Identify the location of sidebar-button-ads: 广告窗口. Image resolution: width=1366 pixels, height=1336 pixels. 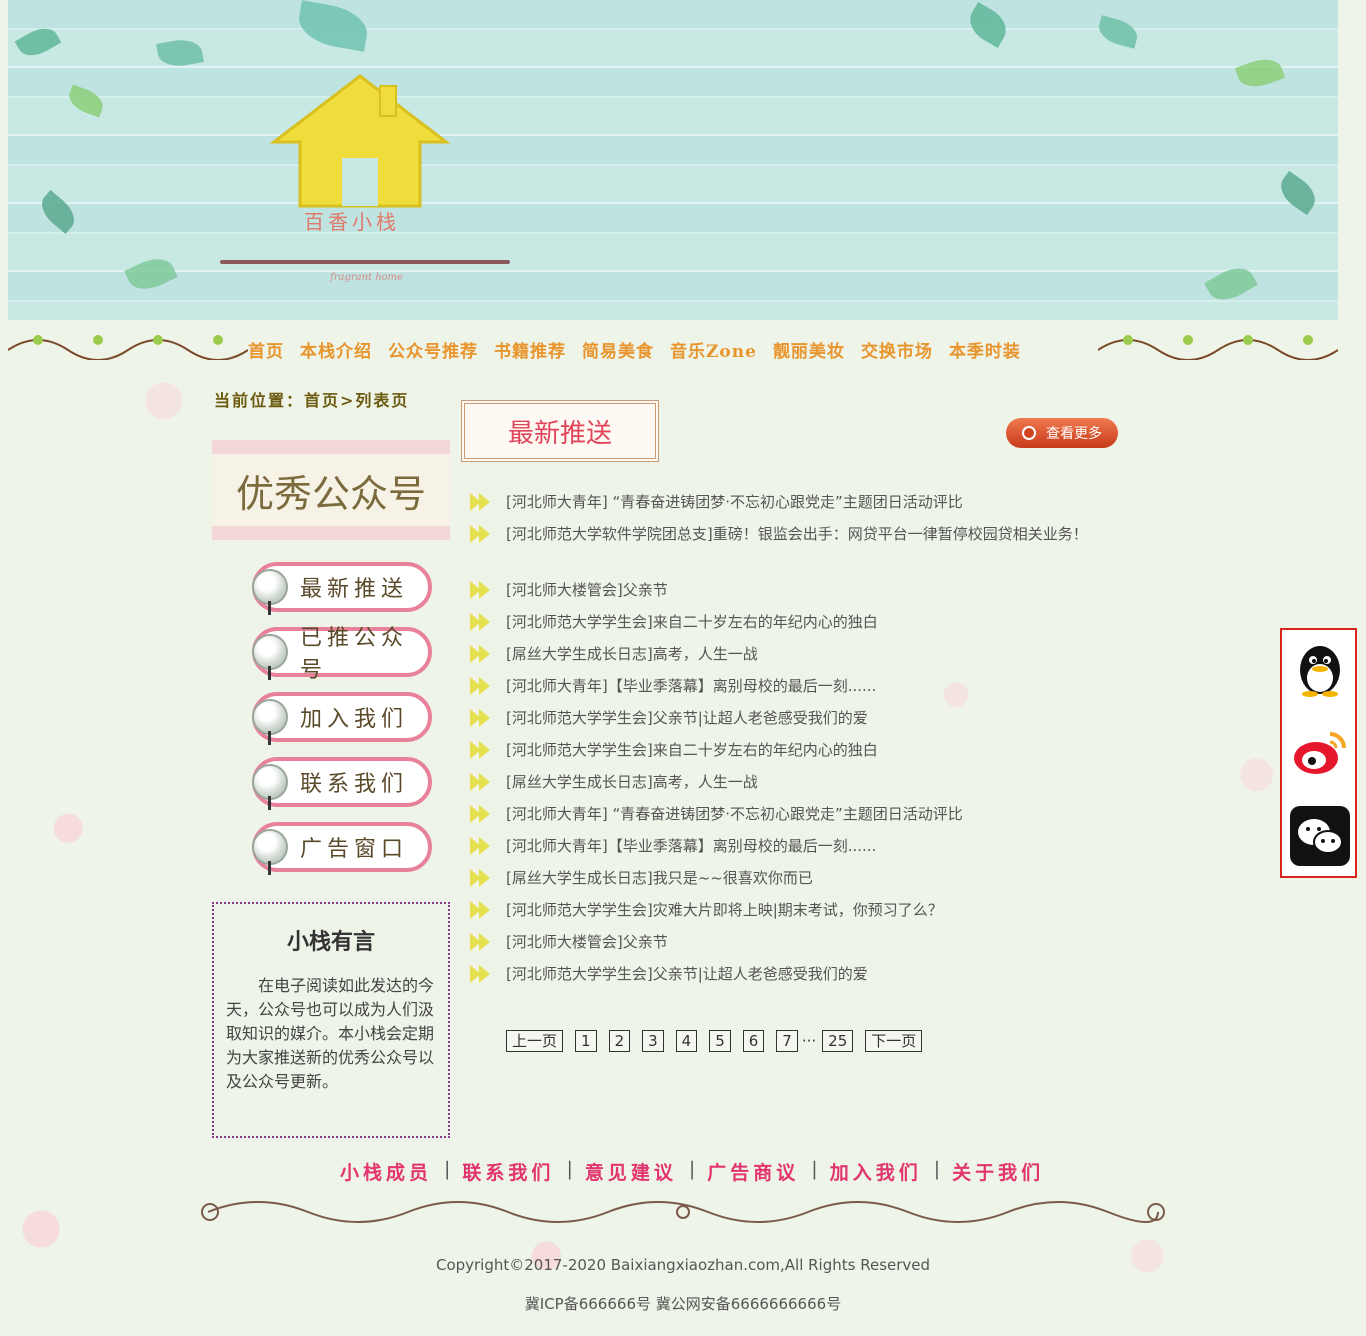
(342, 848).